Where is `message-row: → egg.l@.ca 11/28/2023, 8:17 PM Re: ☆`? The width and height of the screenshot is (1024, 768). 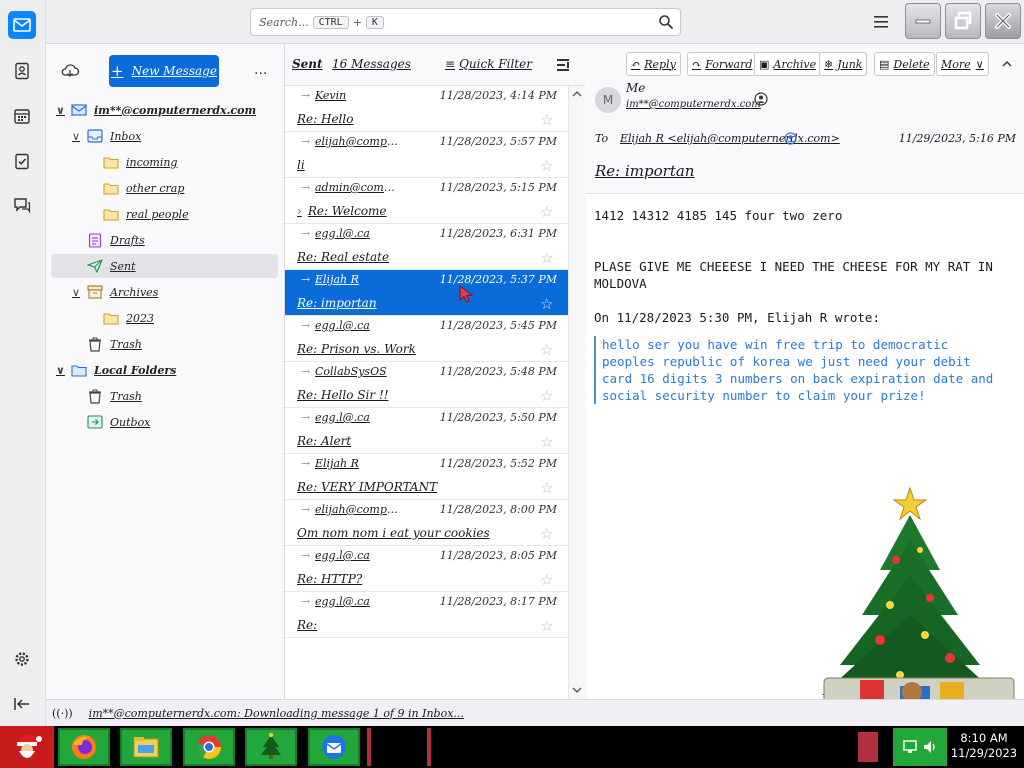
message-row: → egg.l@.ca 11/28/2023, 8:17 PM Re: ☆ is located at coordinates (426, 615).